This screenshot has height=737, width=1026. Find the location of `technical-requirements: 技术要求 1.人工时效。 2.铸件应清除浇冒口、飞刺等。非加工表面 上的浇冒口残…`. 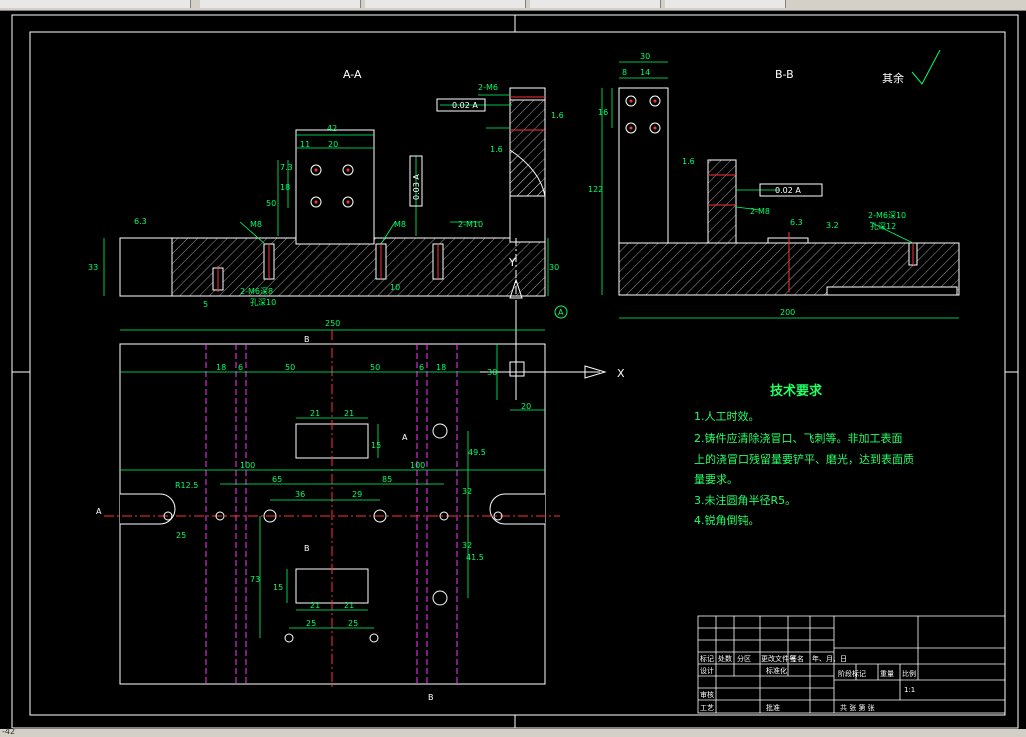

technical-requirements: 技术要求 1.人工时效。 2.铸件应清除浇冒口、飞刺等。非加工表面 上的浇冒口残… is located at coordinates (804, 455).